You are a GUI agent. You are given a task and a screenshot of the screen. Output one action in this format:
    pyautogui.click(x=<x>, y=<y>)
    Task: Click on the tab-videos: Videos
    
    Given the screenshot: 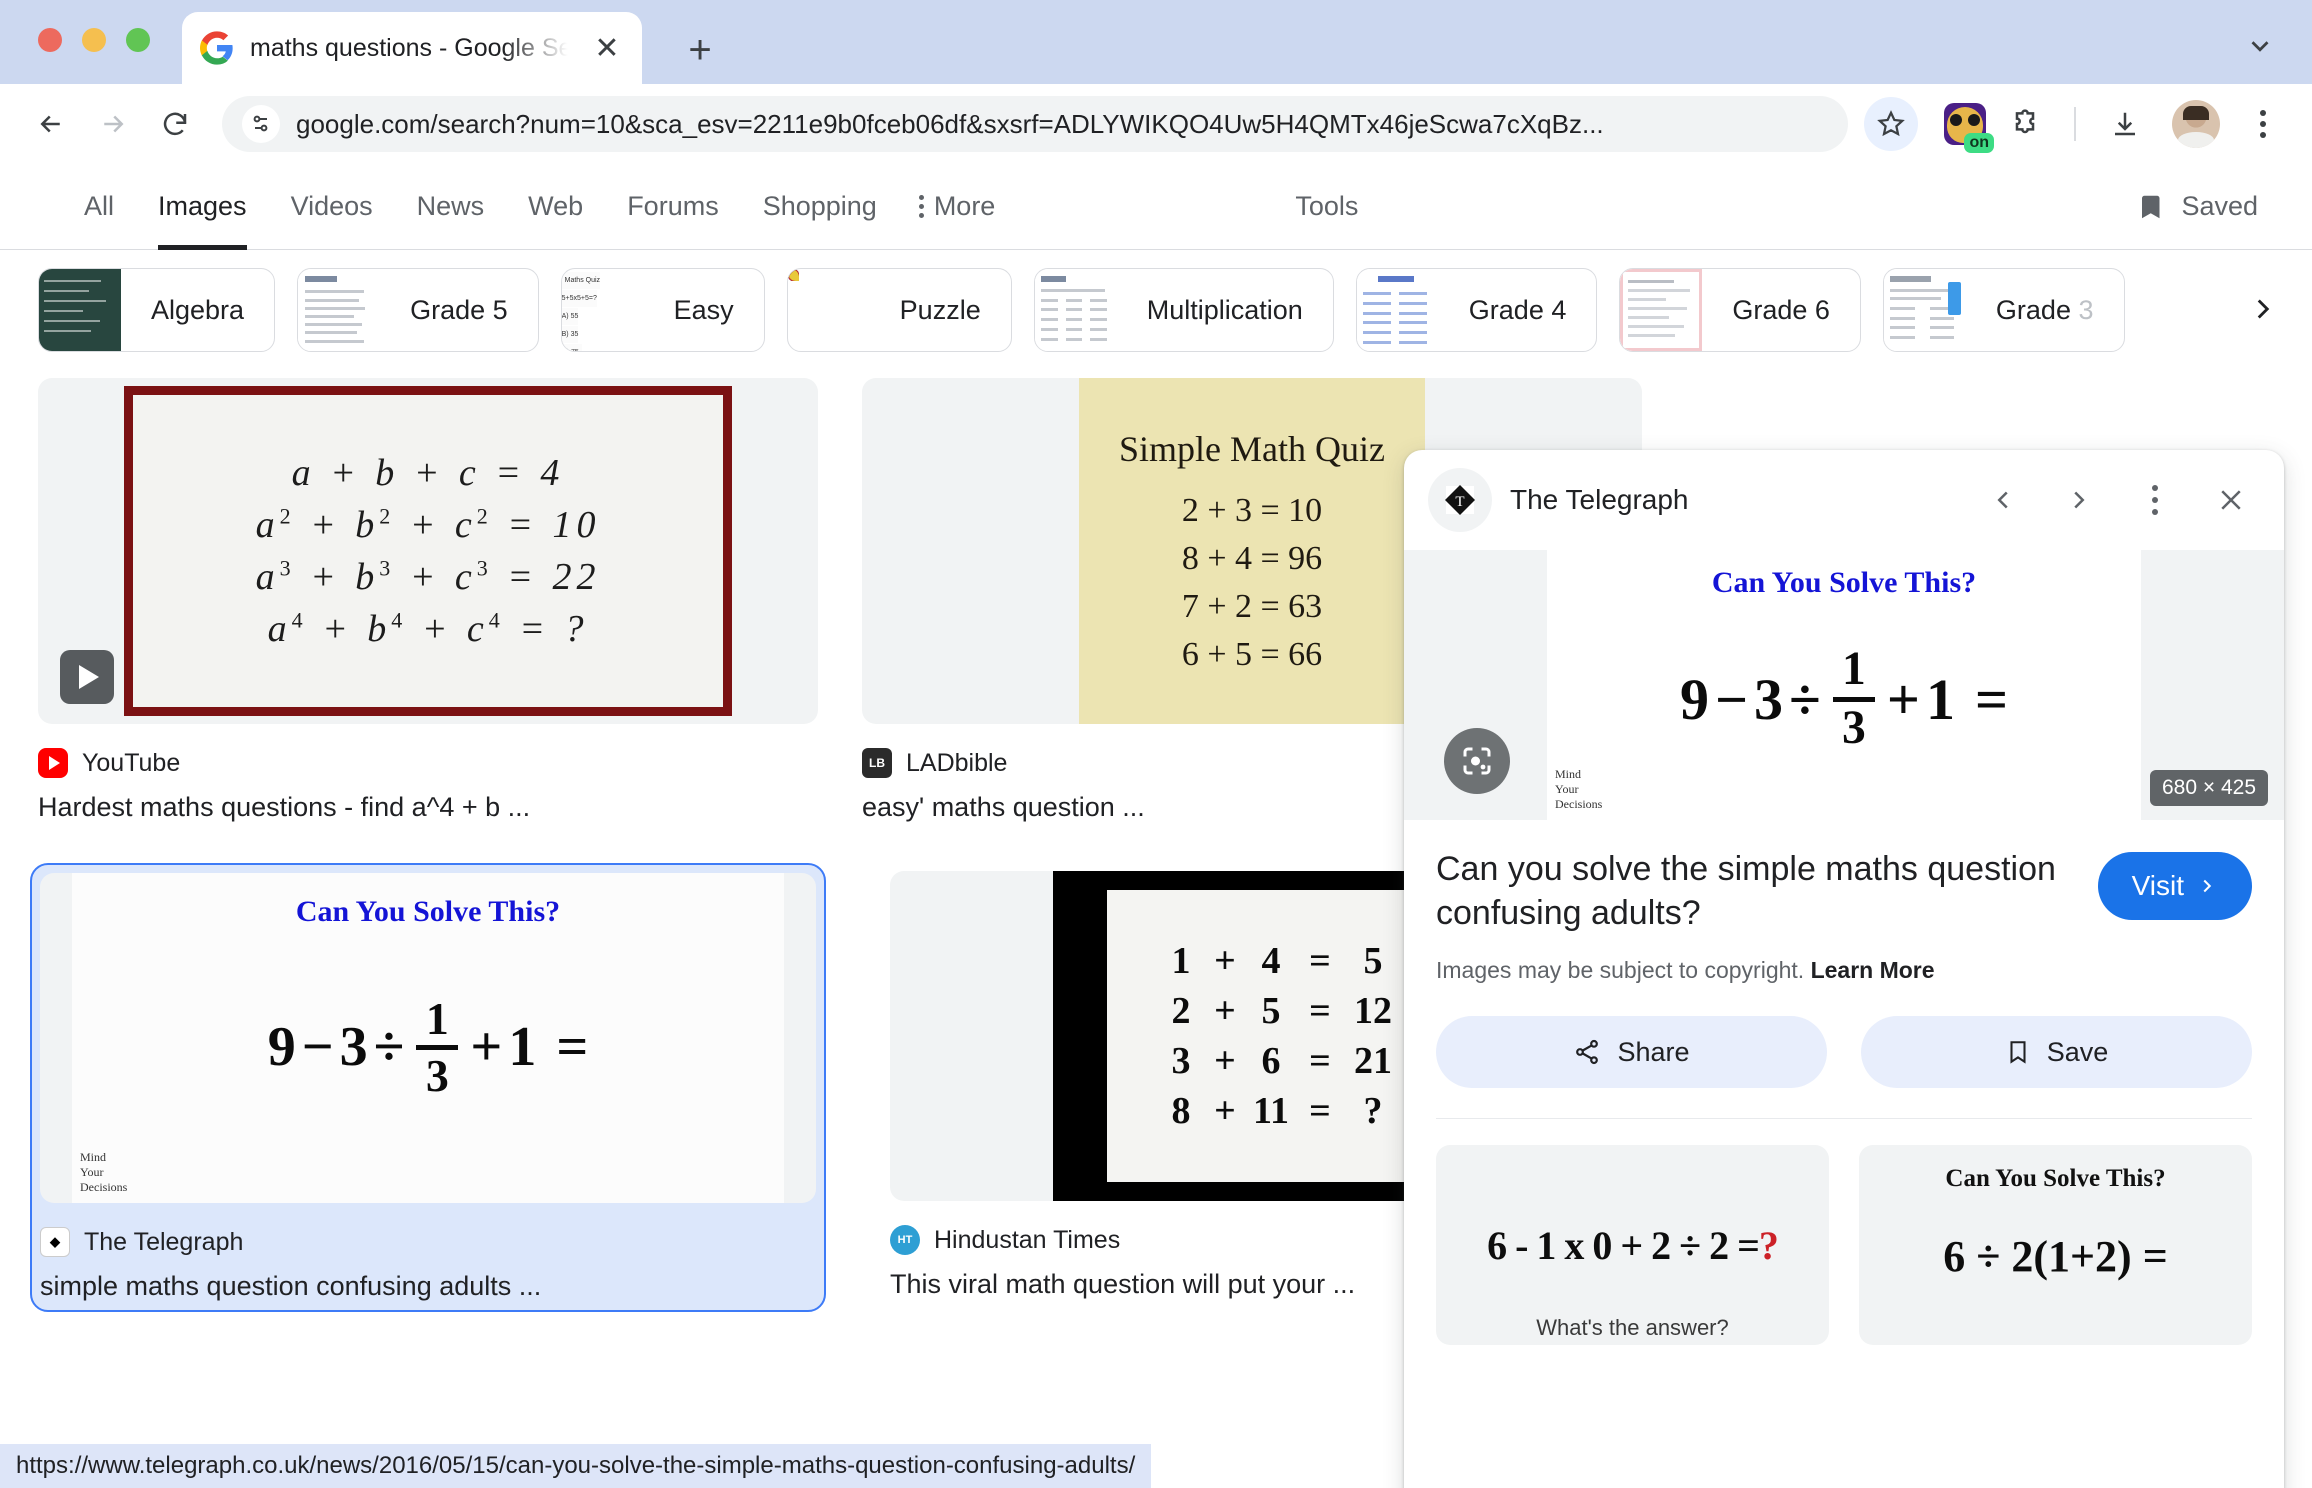 What is the action you would take?
    pyautogui.click(x=332, y=207)
    